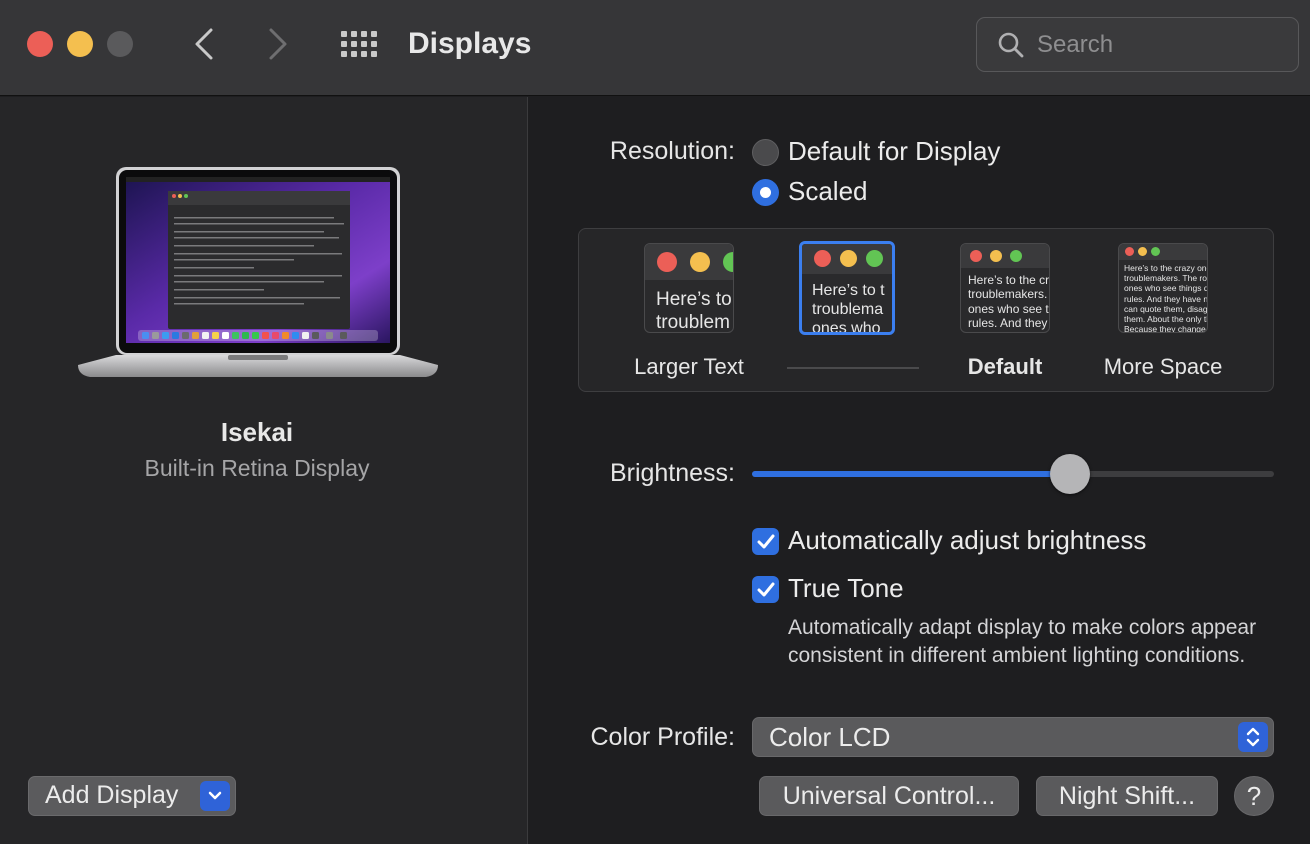 This screenshot has height=844, width=1310. I want to click on up-down-arrows-icon, so click(1253, 737).